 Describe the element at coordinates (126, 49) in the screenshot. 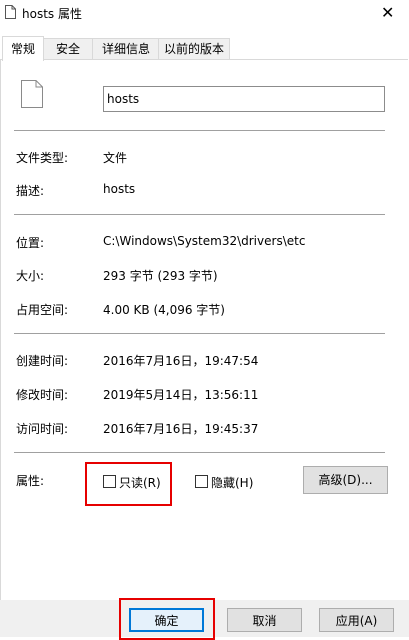

I see `tab-details: 详细信息` at that location.